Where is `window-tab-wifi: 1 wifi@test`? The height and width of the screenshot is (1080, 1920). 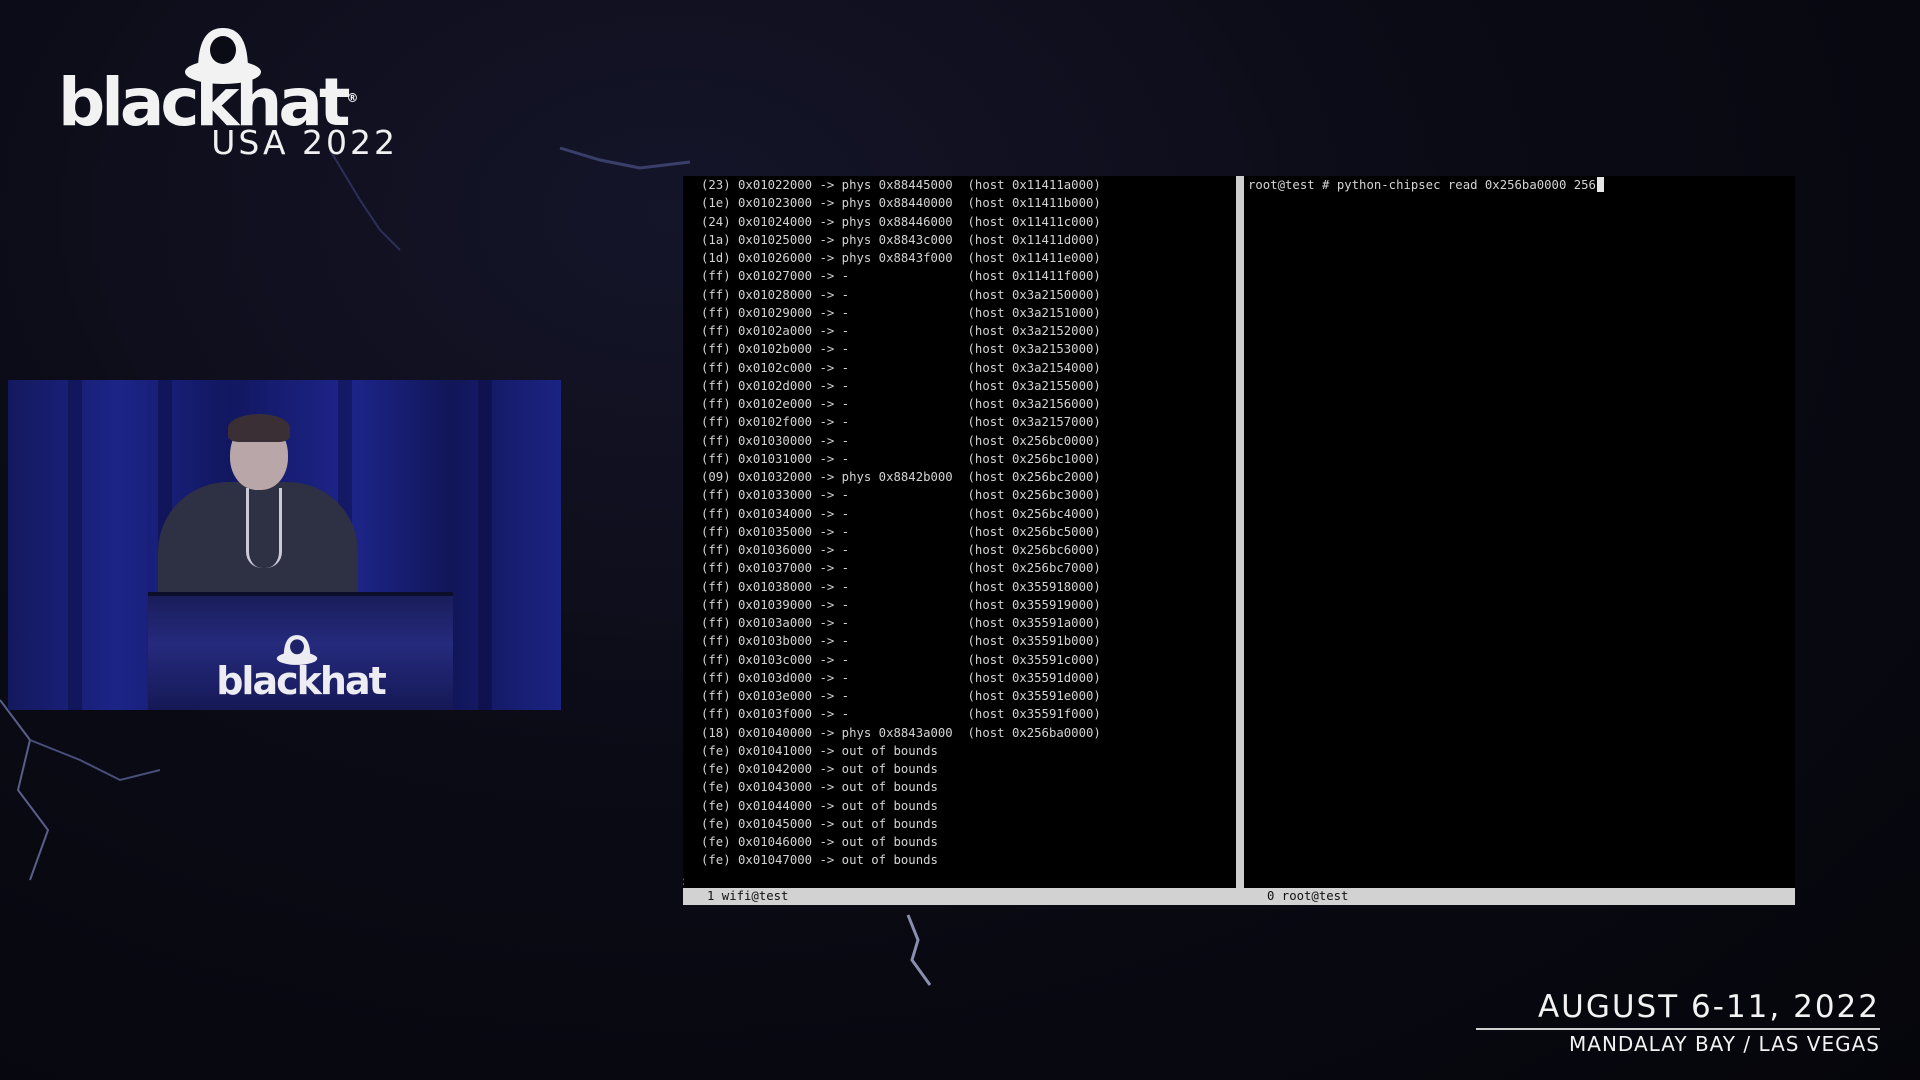
window-tab-wifi: 1 wifi@test is located at coordinates (747, 896).